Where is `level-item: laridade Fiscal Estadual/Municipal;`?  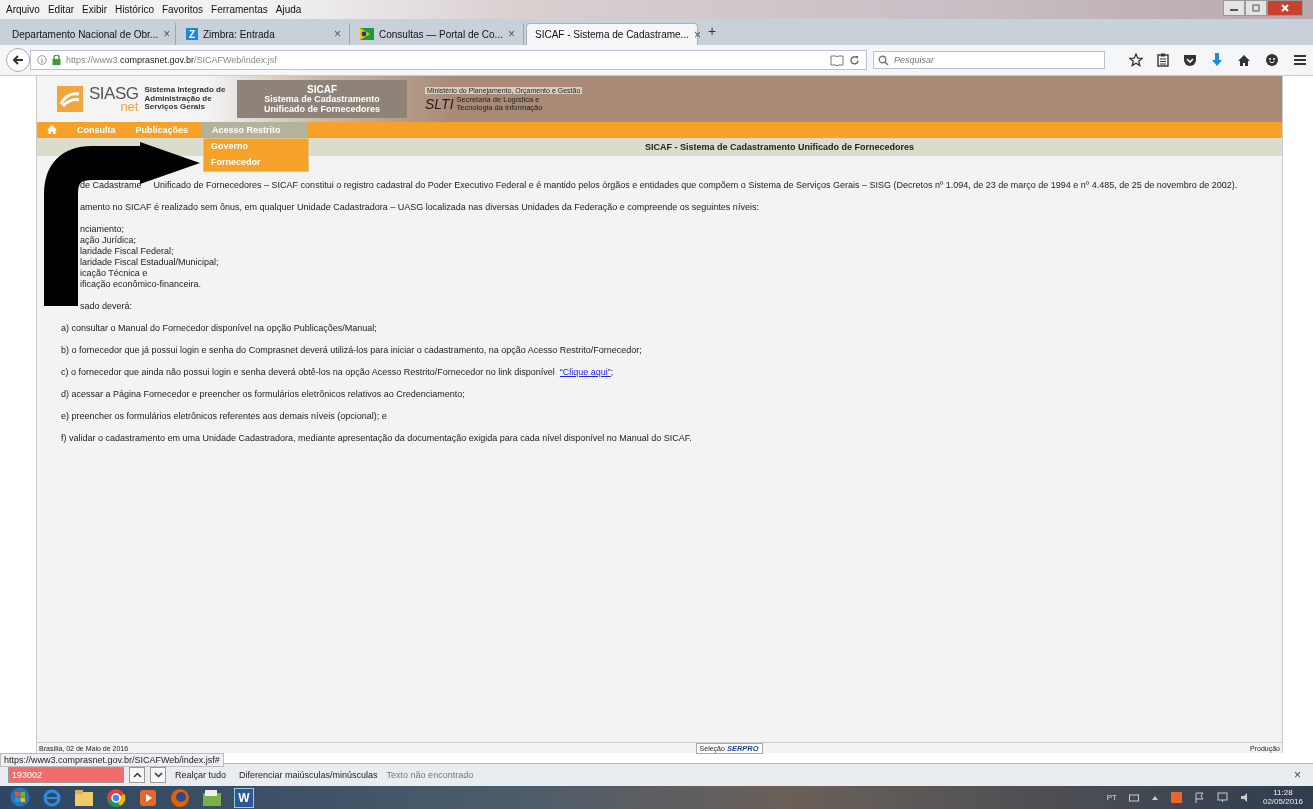 level-item: laridade Fiscal Estadual/Municipal; is located at coordinates (149, 262).